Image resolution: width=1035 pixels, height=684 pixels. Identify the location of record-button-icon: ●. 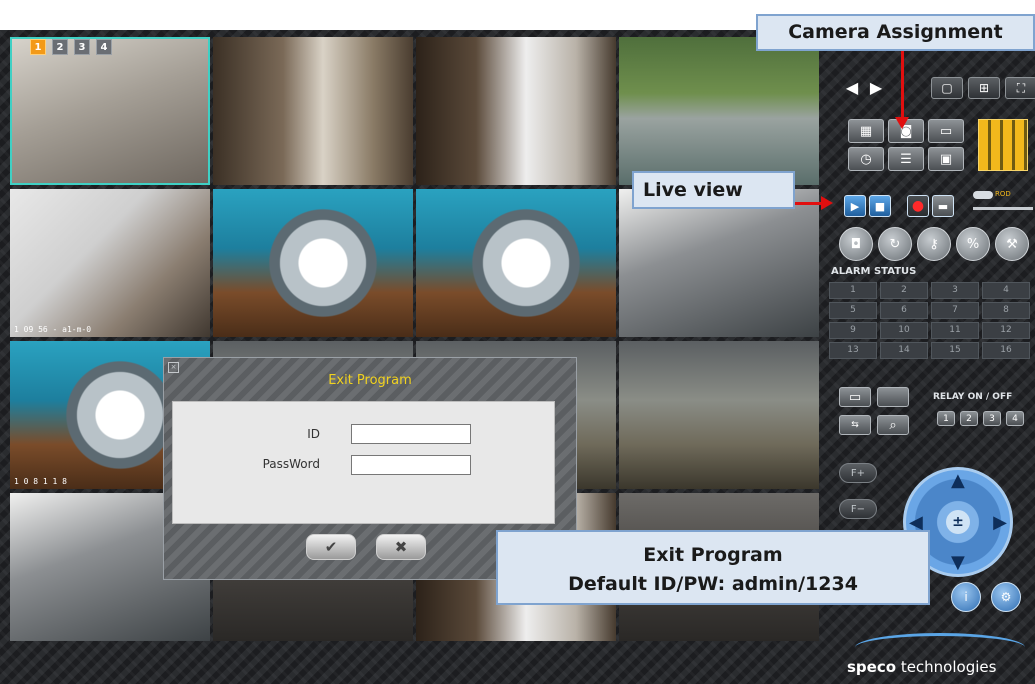
(918, 206).